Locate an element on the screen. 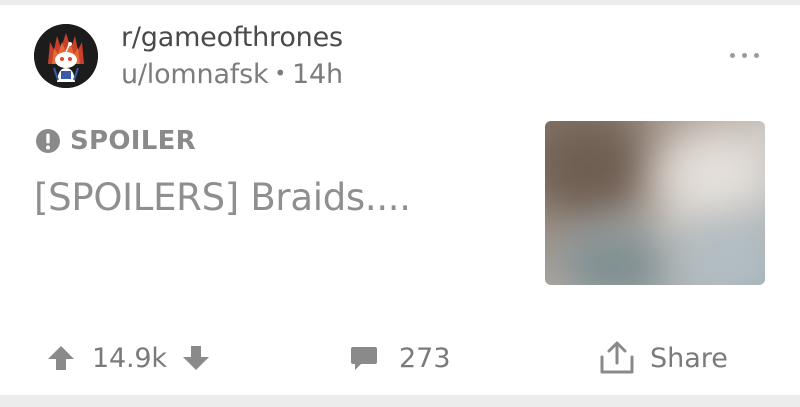  downvote-arrow-icon is located at coordinates (196, 358).